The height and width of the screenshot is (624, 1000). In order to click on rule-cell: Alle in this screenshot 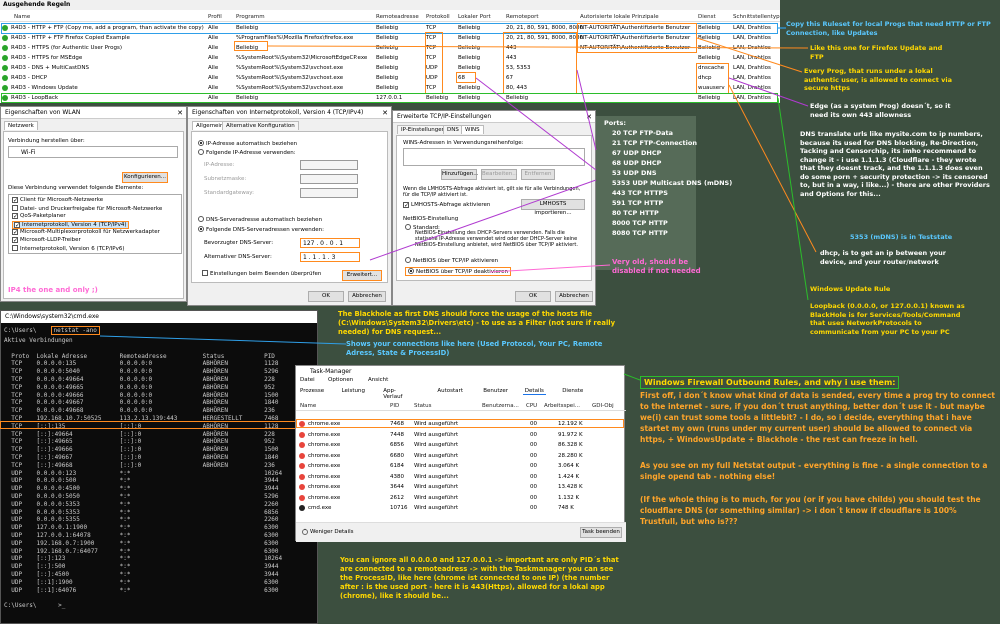, I will do `click(213, 38)`.